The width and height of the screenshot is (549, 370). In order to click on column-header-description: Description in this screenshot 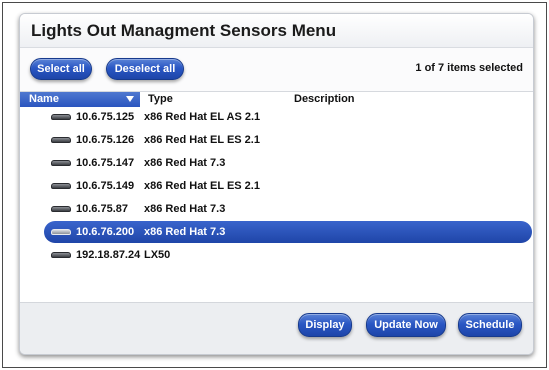, I will do `click(324, 99)`.